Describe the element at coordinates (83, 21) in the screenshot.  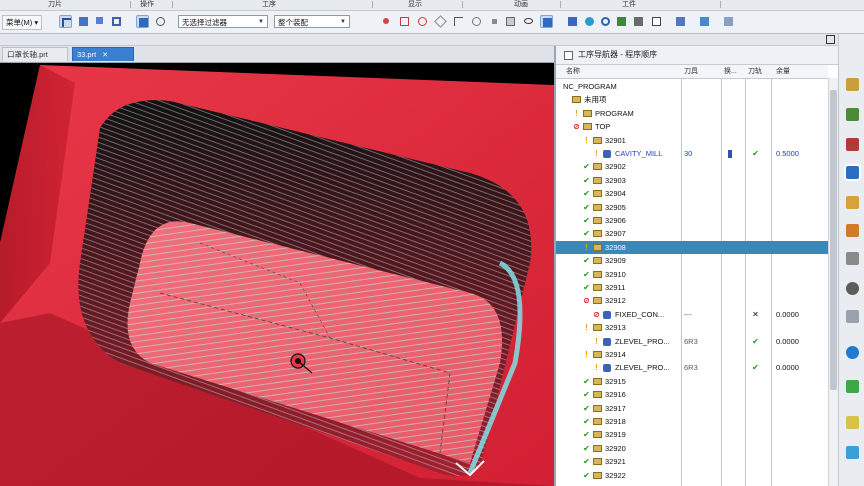
I see `snap-button` at that location.